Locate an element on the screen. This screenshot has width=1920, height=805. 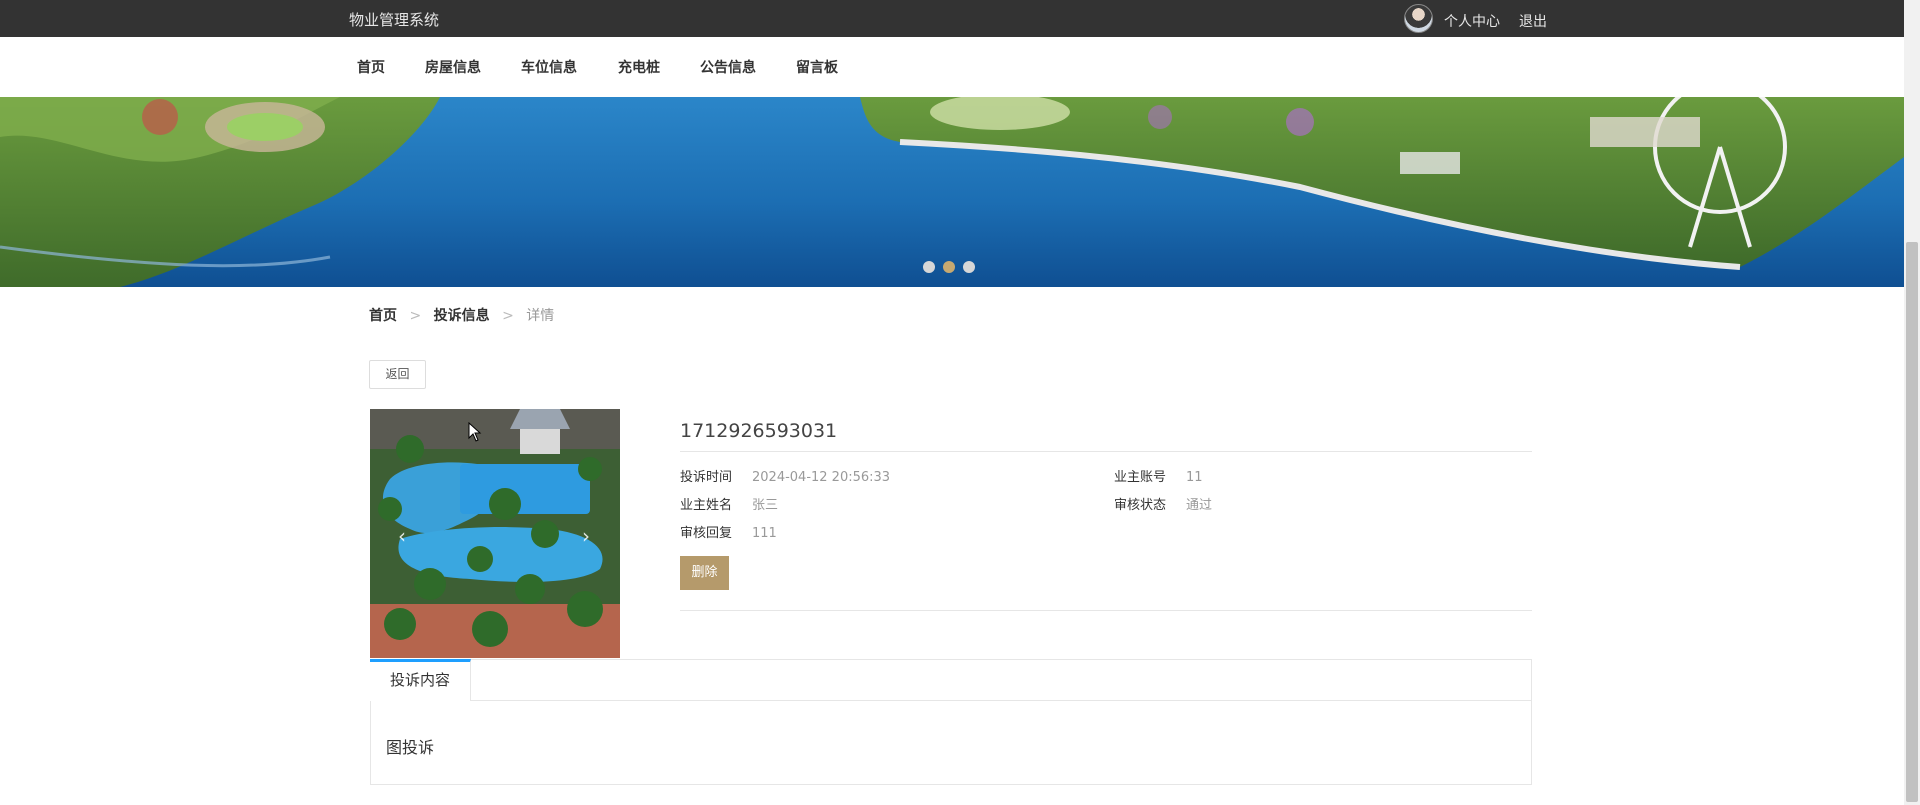
breadcrumb-complaints: 投诉信息 is located at coordinates (462, 316).